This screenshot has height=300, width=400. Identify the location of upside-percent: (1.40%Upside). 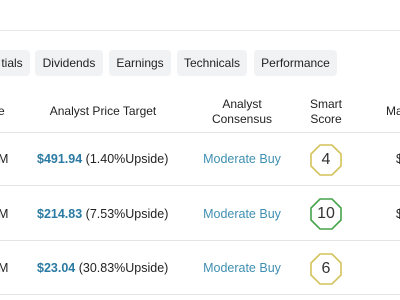
(127, 159).